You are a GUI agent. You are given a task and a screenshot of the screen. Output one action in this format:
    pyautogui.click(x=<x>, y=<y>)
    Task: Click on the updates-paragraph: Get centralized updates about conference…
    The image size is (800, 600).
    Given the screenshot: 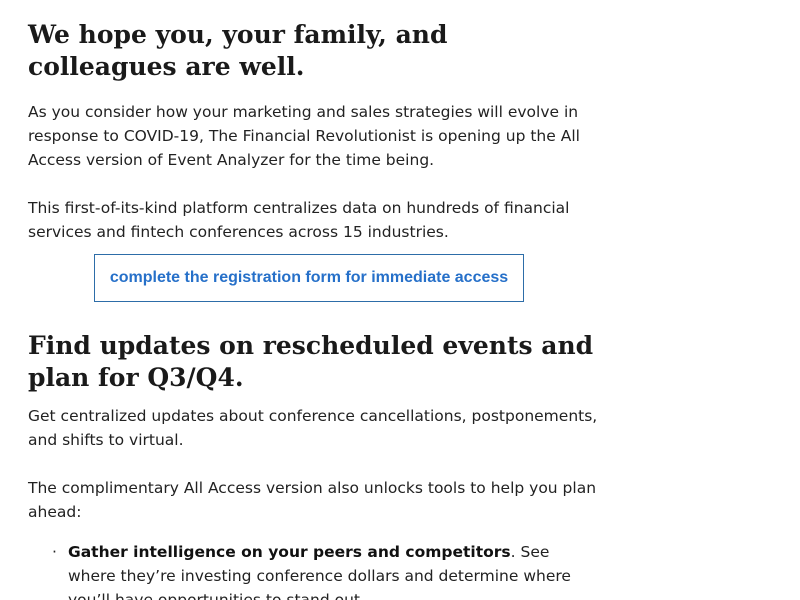 What is the action you would take?
    pyautogui.click(x=313, y=428)
    